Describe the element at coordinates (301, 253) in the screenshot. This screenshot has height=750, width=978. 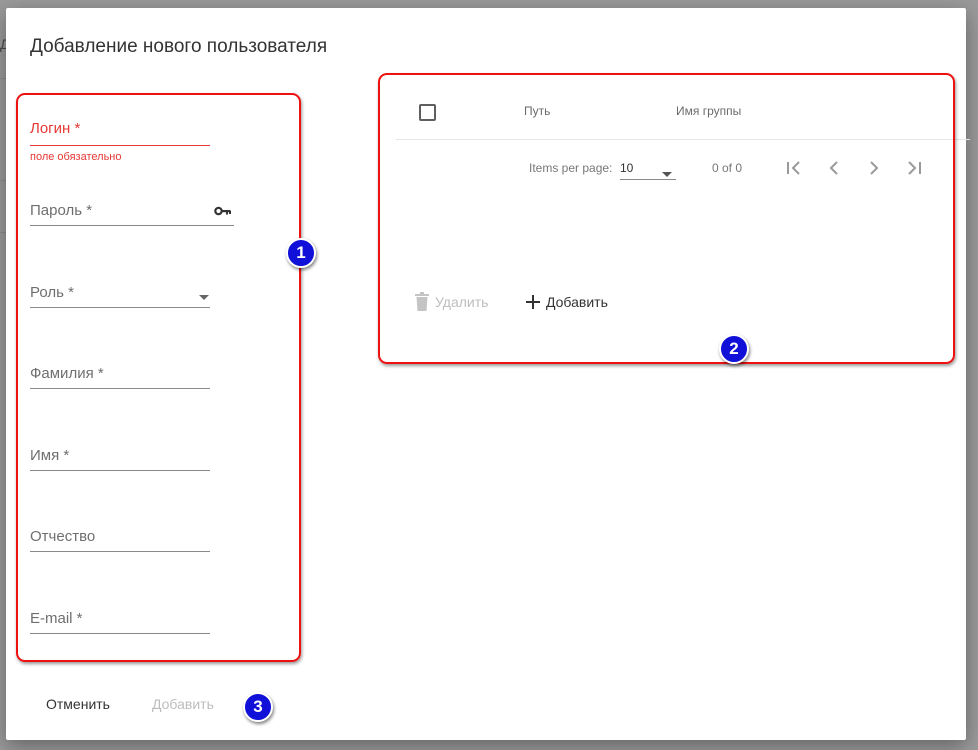
I see `annotation-badge-1: 1` at that location.